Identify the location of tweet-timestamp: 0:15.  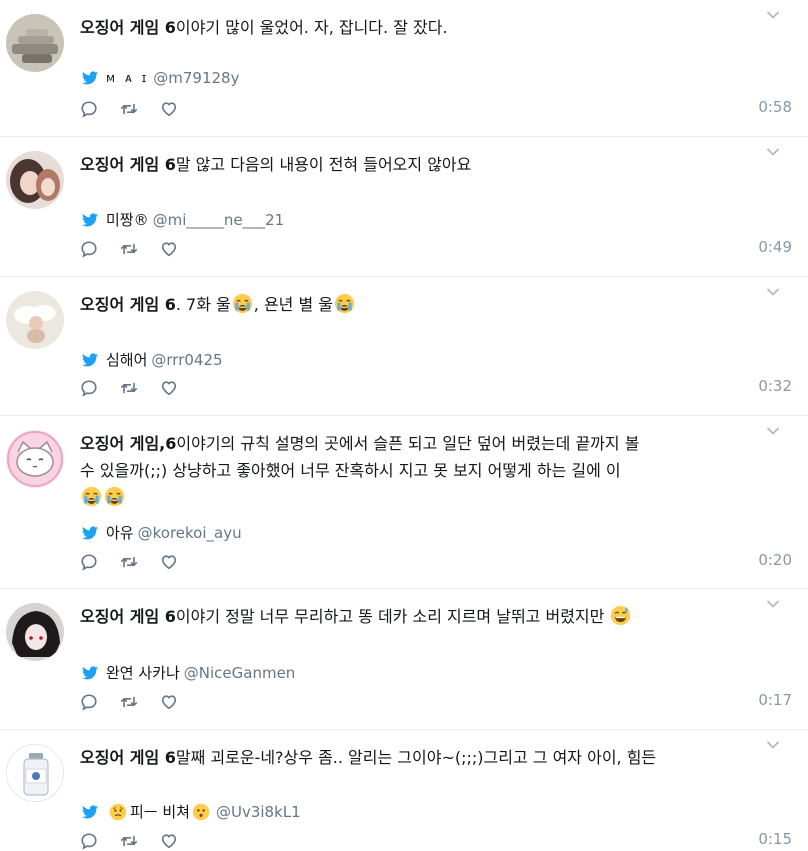
(775, 839).